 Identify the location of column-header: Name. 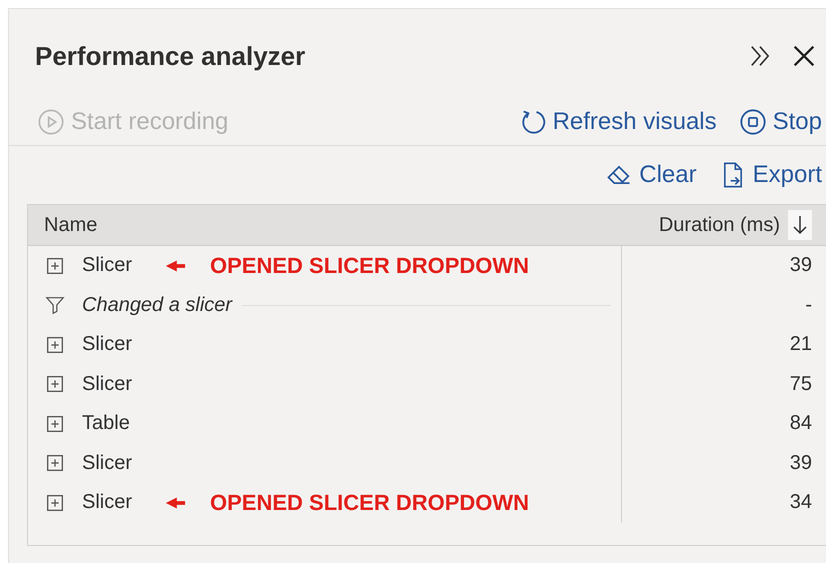
(324, 225).